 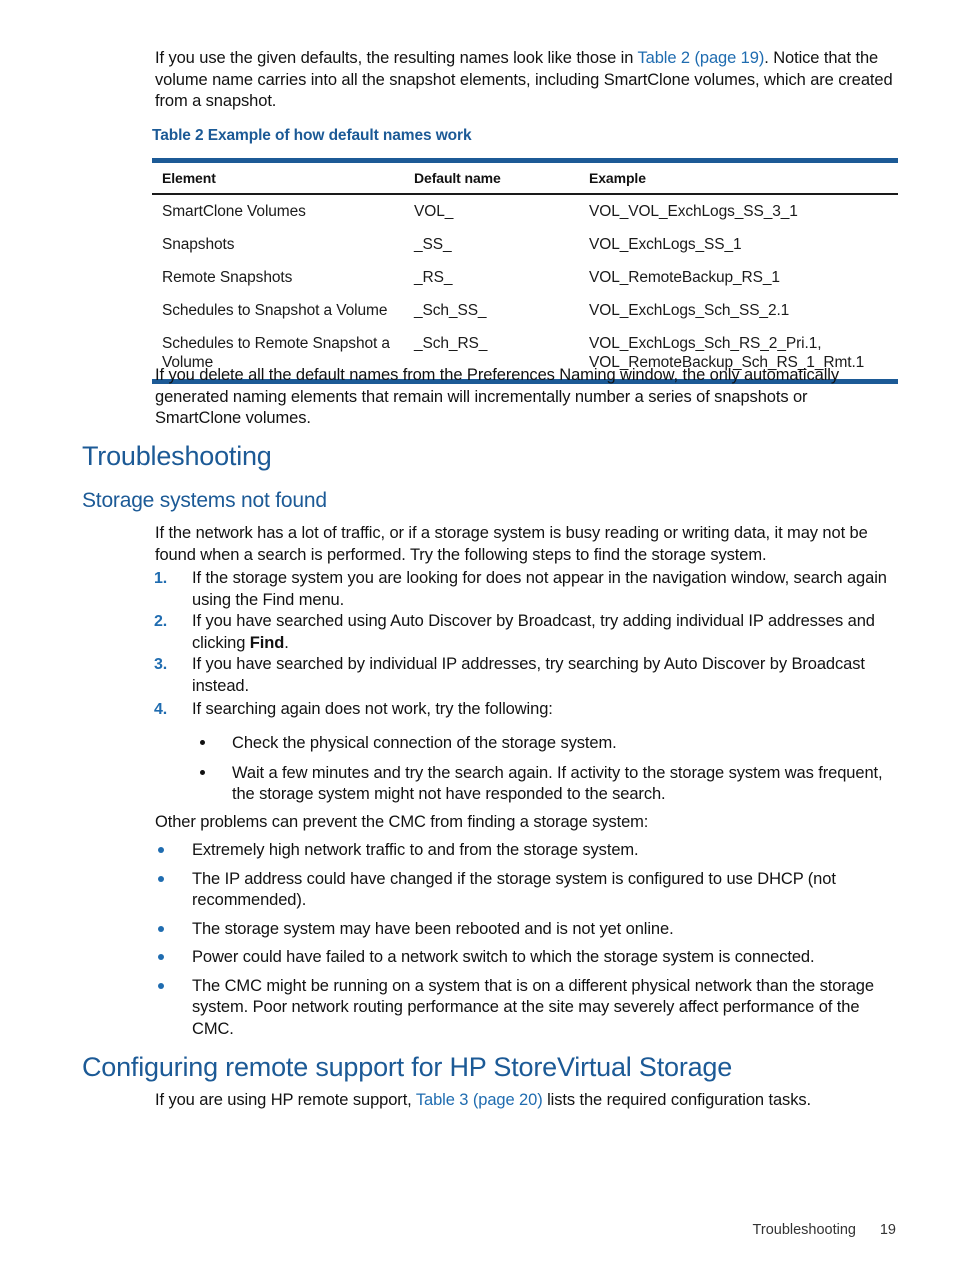 What do you see at coordinates (887, 1230) in the screenshot?
I see `footer-page-number: 19` at bounding box center [887, 1230].